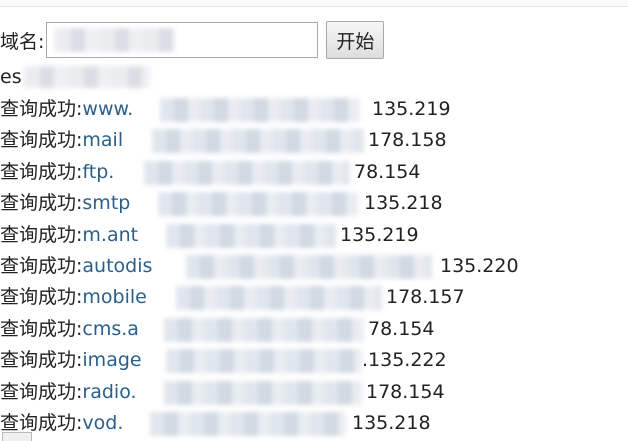 This screenshot has width=628, height=441. I want to click on redacted-domain-value, so click(115, 40).